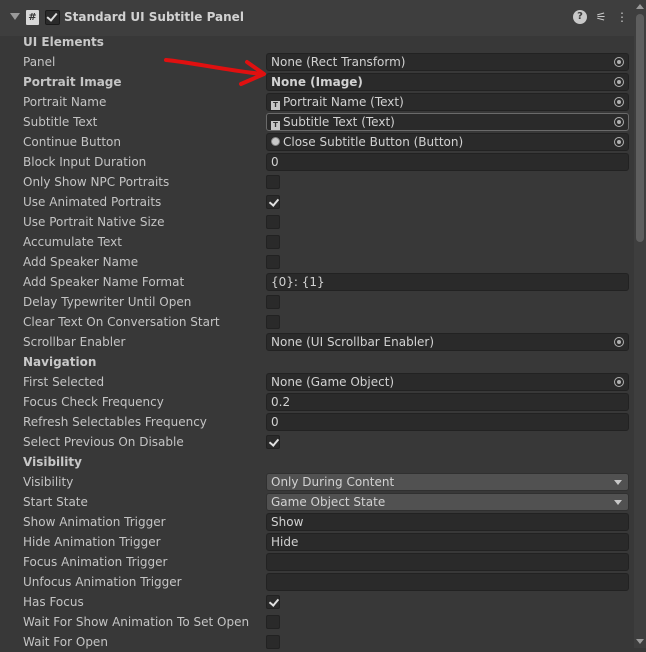 This screenshot has width=646, height=652. Describe the element at coordinates (74, 342) in the screenshot. I see `field-label: Scrollbar Enabler` at that location.